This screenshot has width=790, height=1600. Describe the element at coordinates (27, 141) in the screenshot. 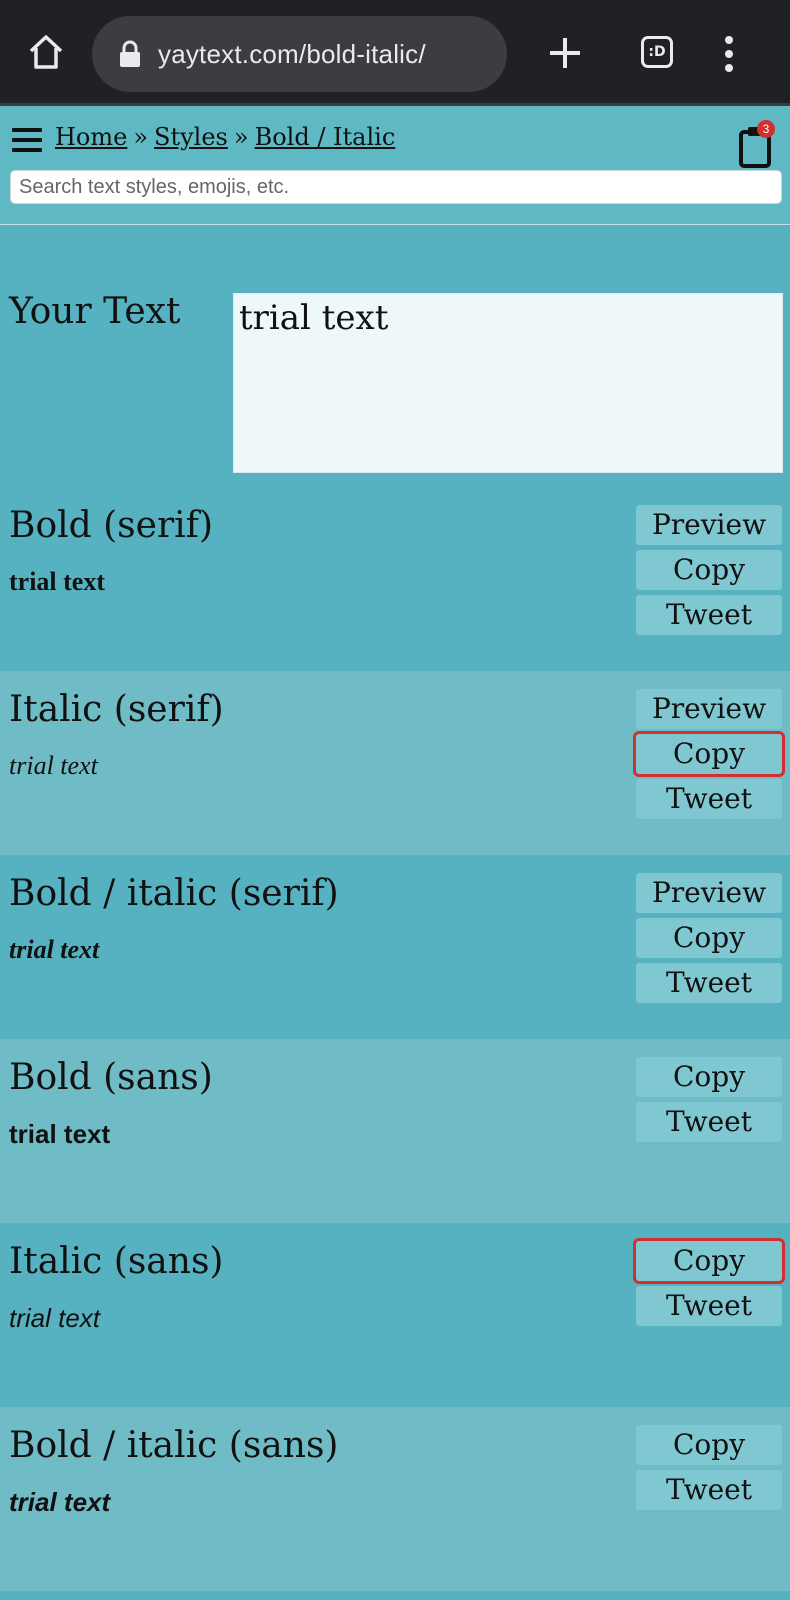

I see `hamburger-menu-icon` at that location.